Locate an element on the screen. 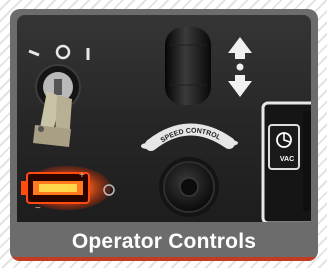  caption-accent-strip is located at coordinates (164, 259).